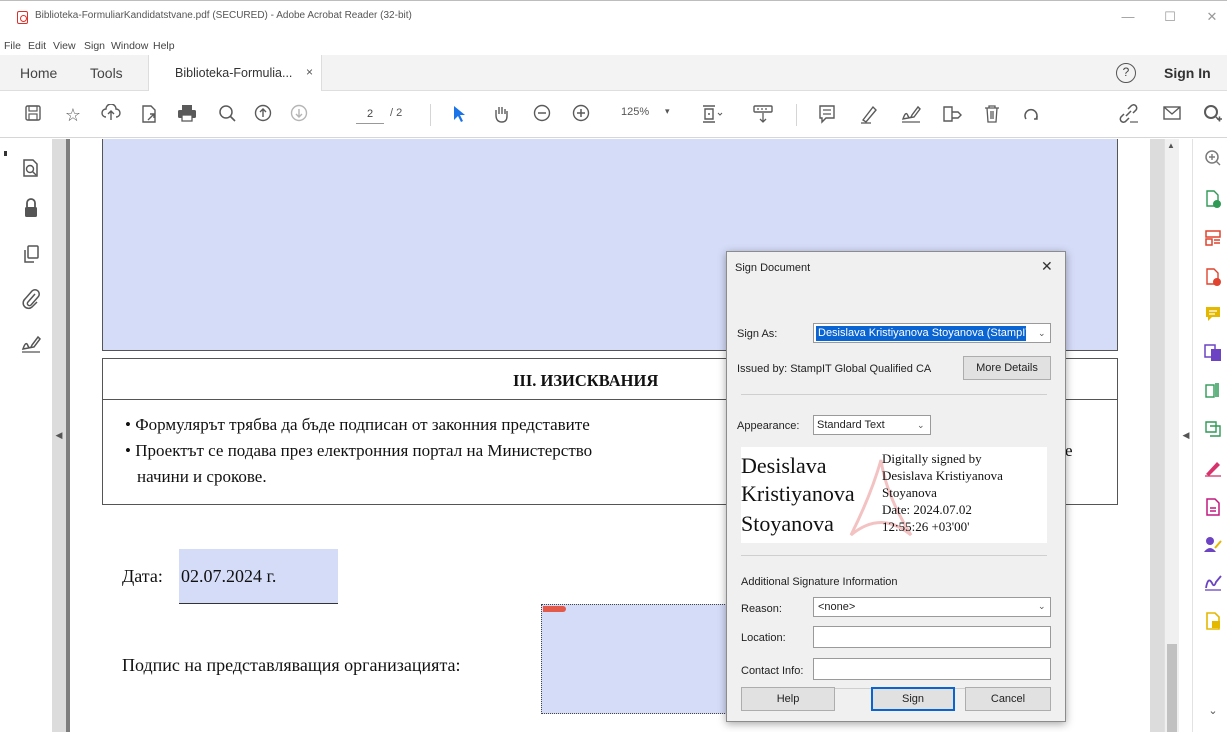  Describe the element at coordinates (992, 115) in the screenshot. I see `delete-icon` at that location.